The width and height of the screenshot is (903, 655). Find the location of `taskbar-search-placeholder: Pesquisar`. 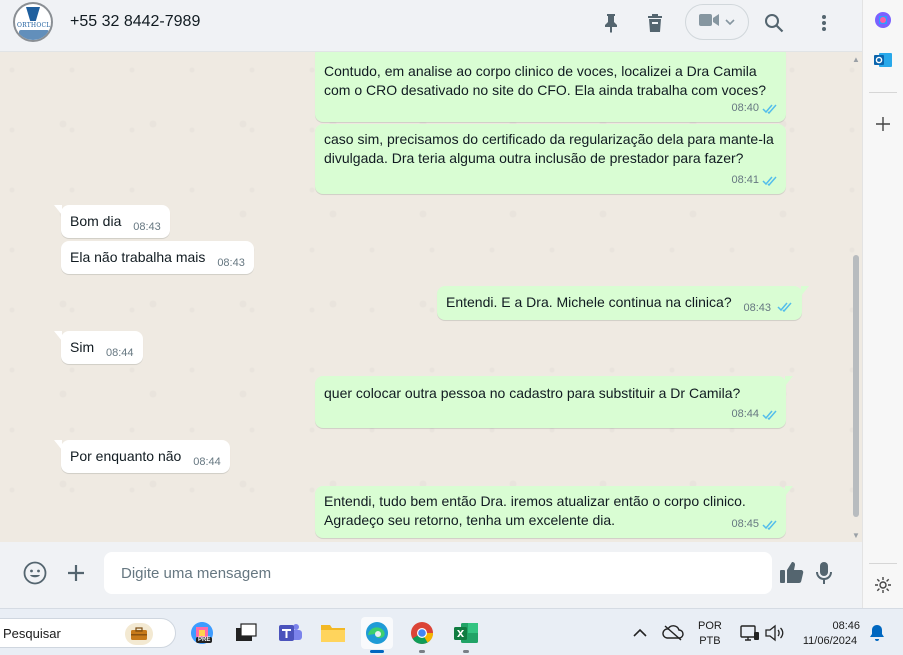

taskbar-search-placeholder: Pesquisar is located at coordinates (32, 633).